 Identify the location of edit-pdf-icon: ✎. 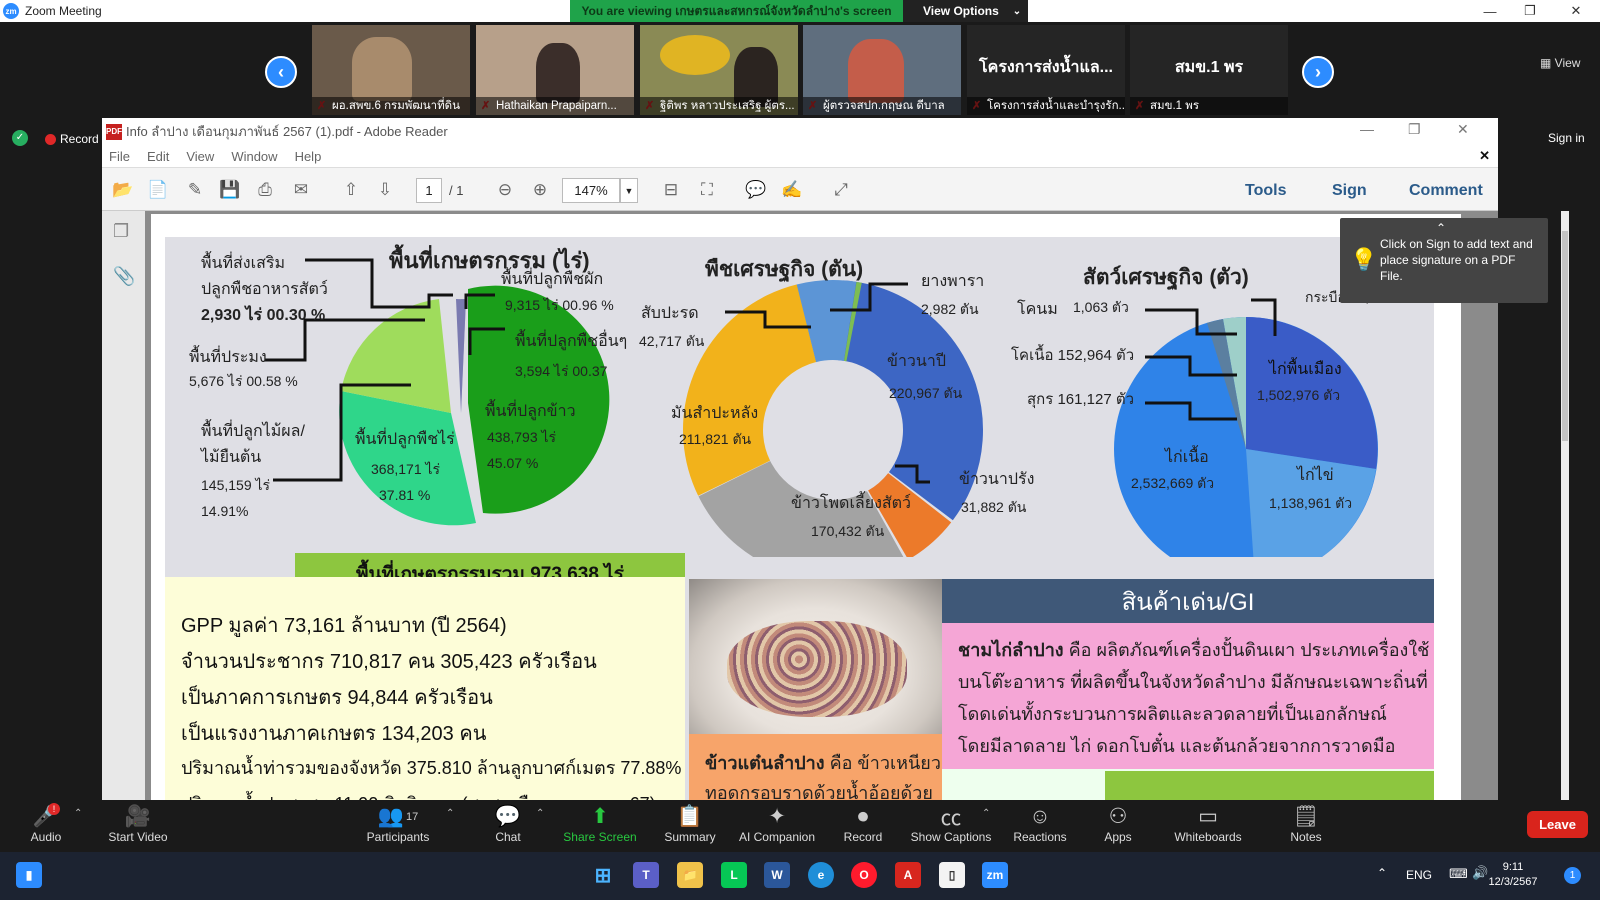
(195, 190).